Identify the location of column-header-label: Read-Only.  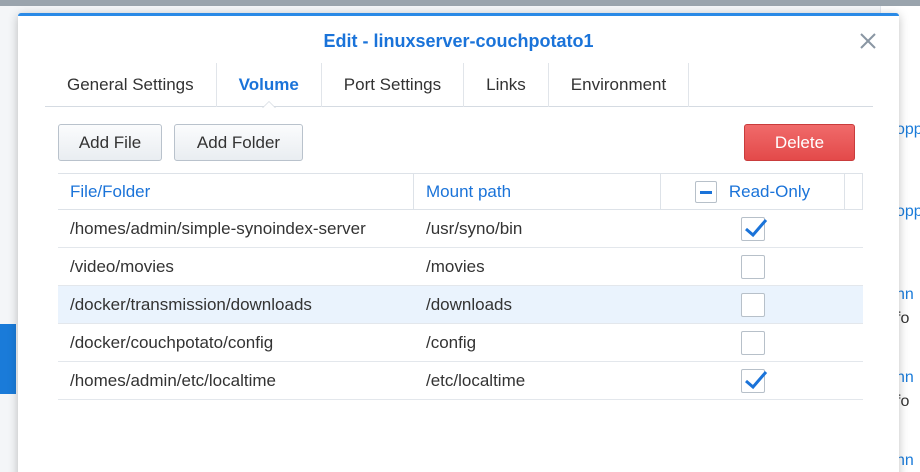
(769, 191).